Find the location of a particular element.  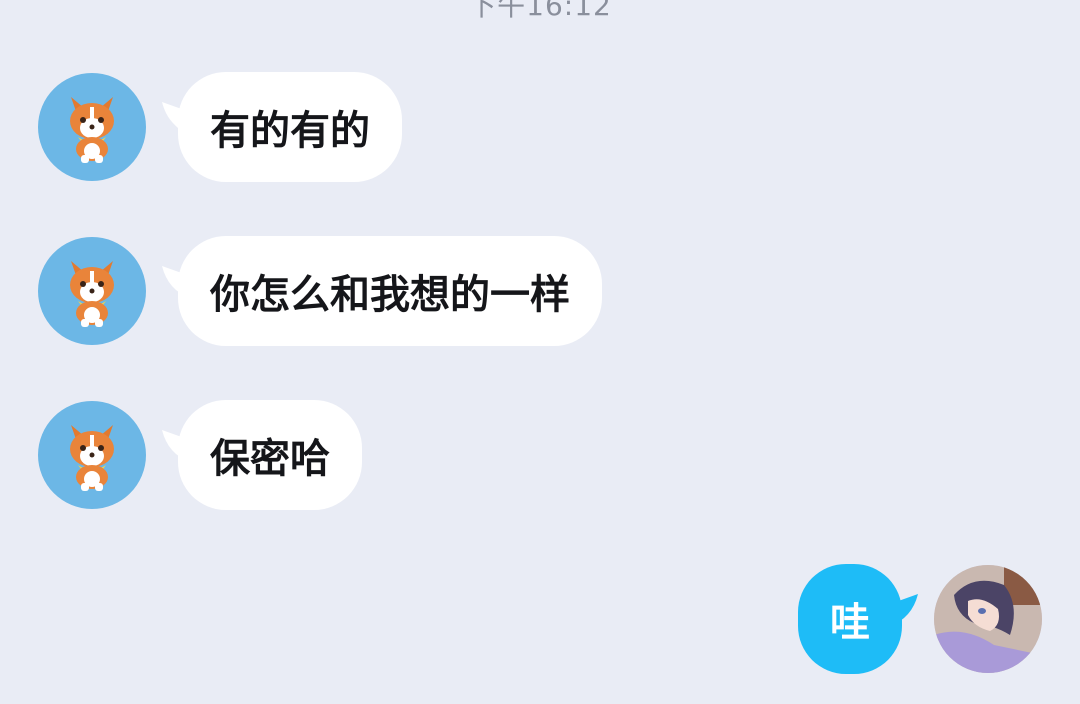

message-bubble: 你怎么和我想的一样 is located at coordinates (390, 291).